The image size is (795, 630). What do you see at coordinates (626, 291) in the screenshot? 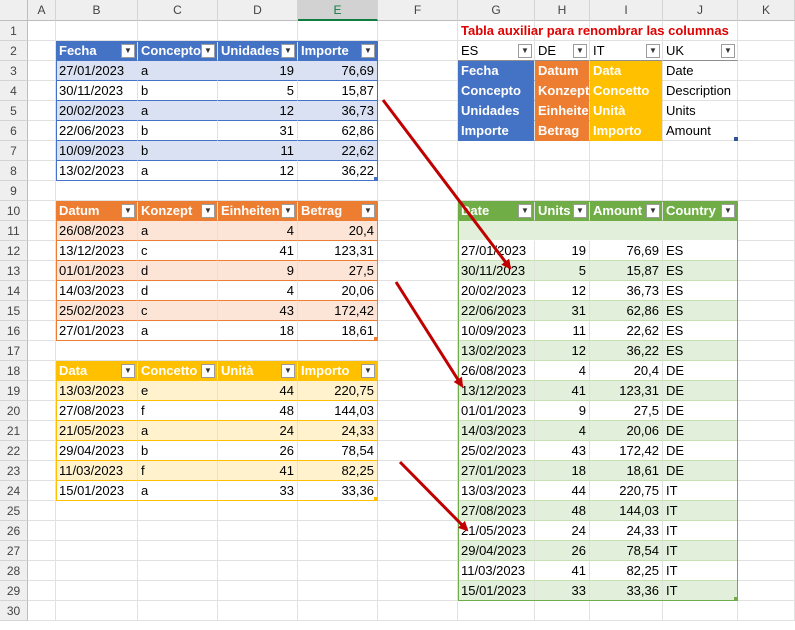
I see `combined-data-cell: 36,73` at bounding box center [626, 291].